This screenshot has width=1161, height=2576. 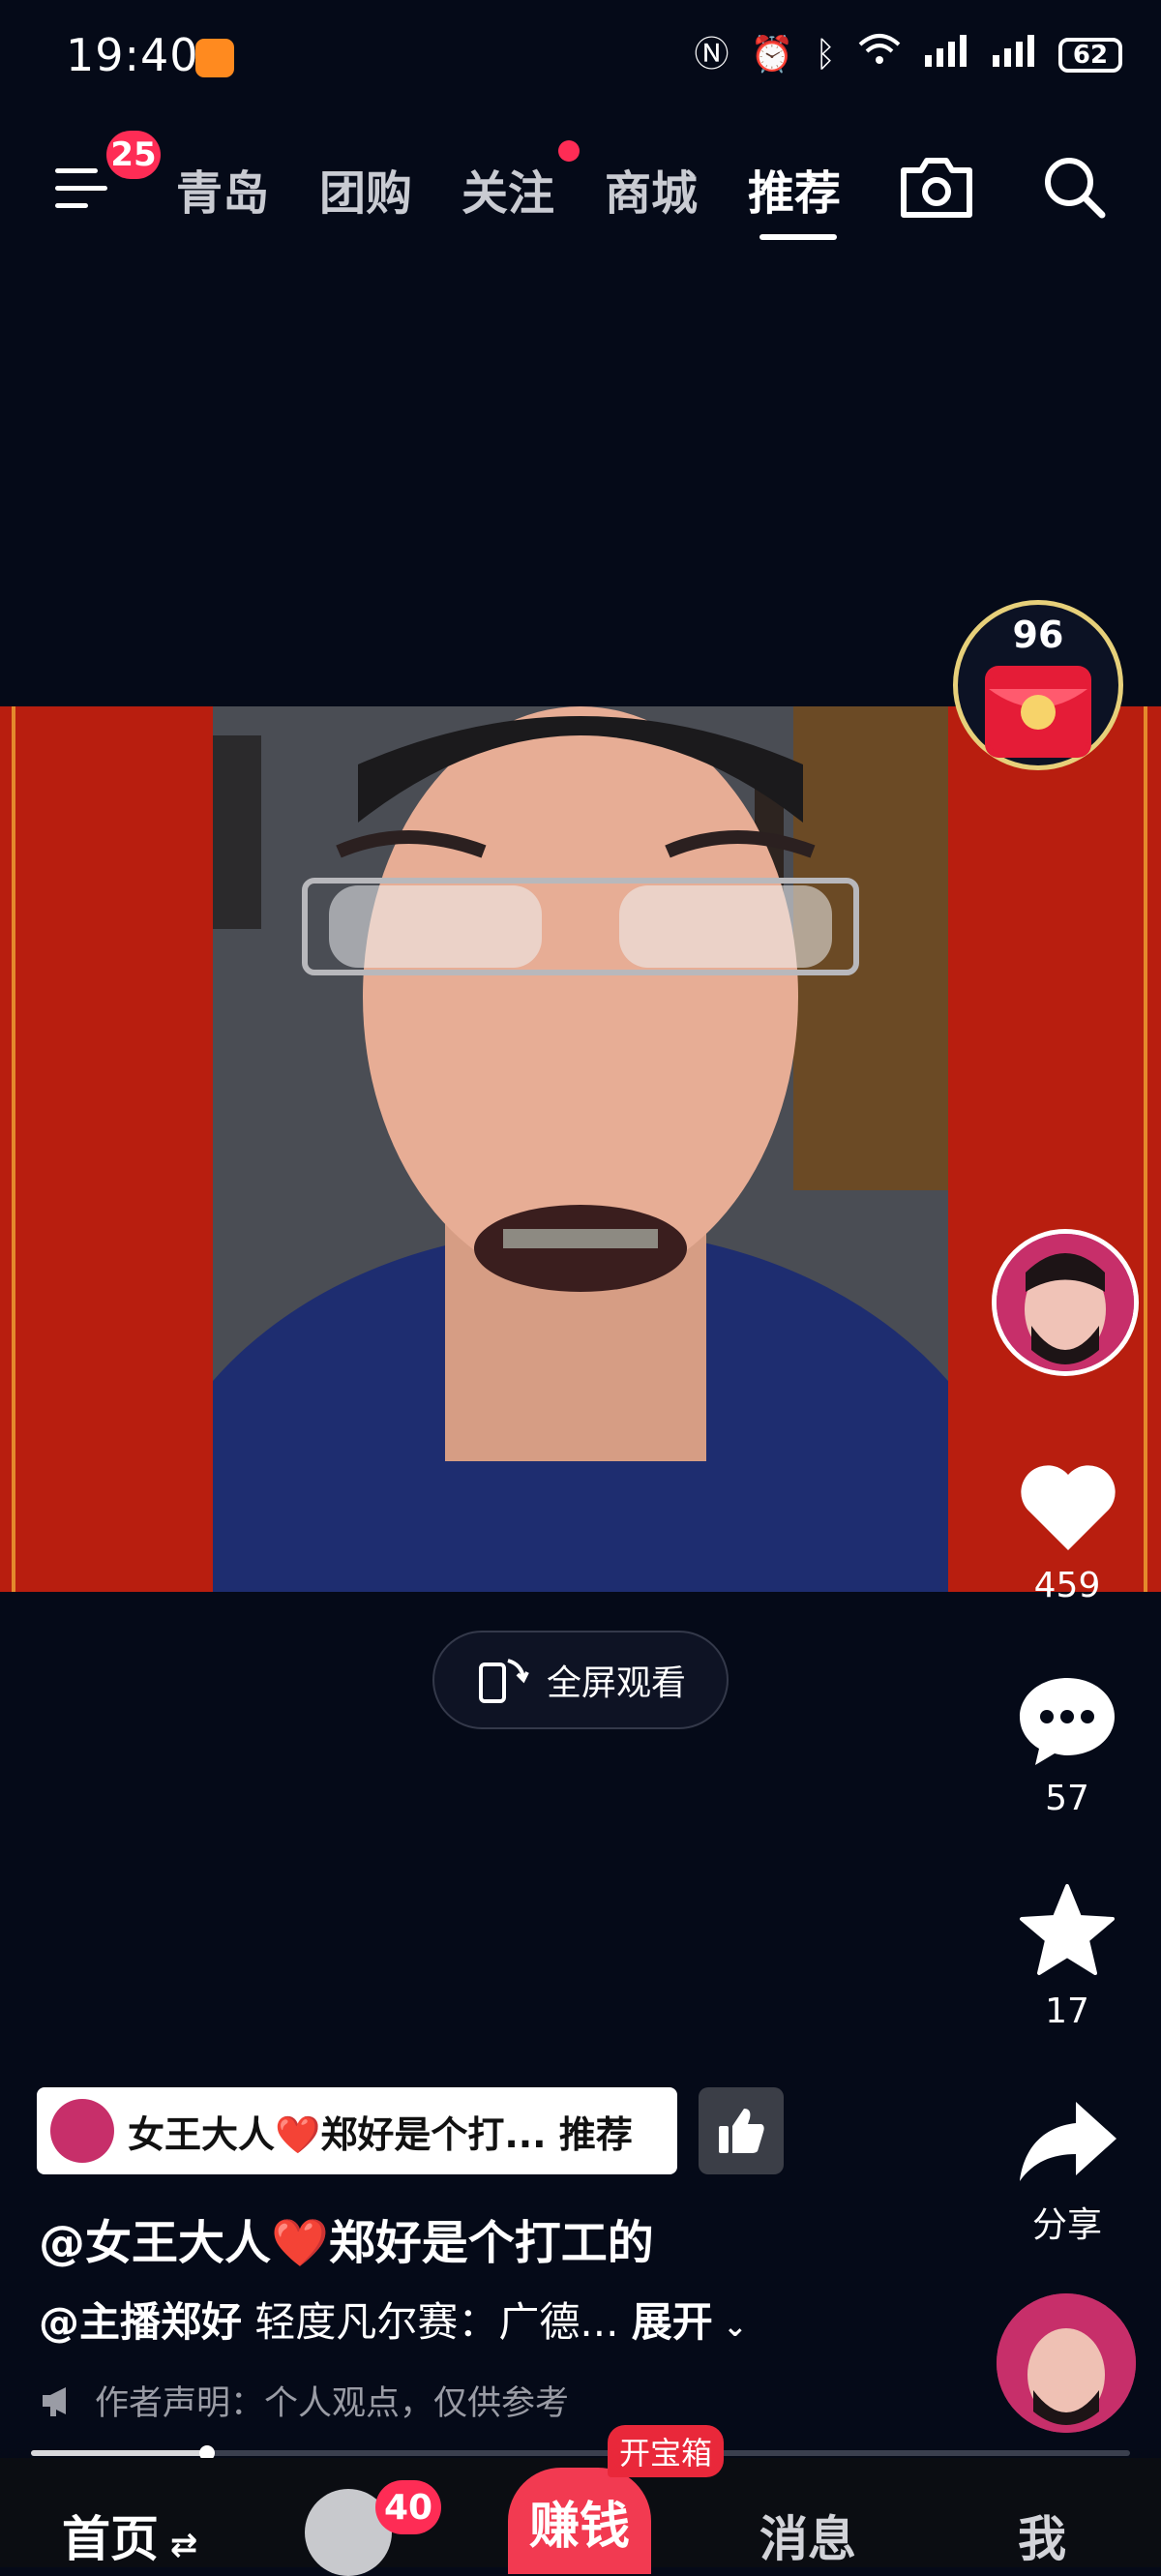 I want to click on tab-group-buy: 团购, so click(x=365, y=189).